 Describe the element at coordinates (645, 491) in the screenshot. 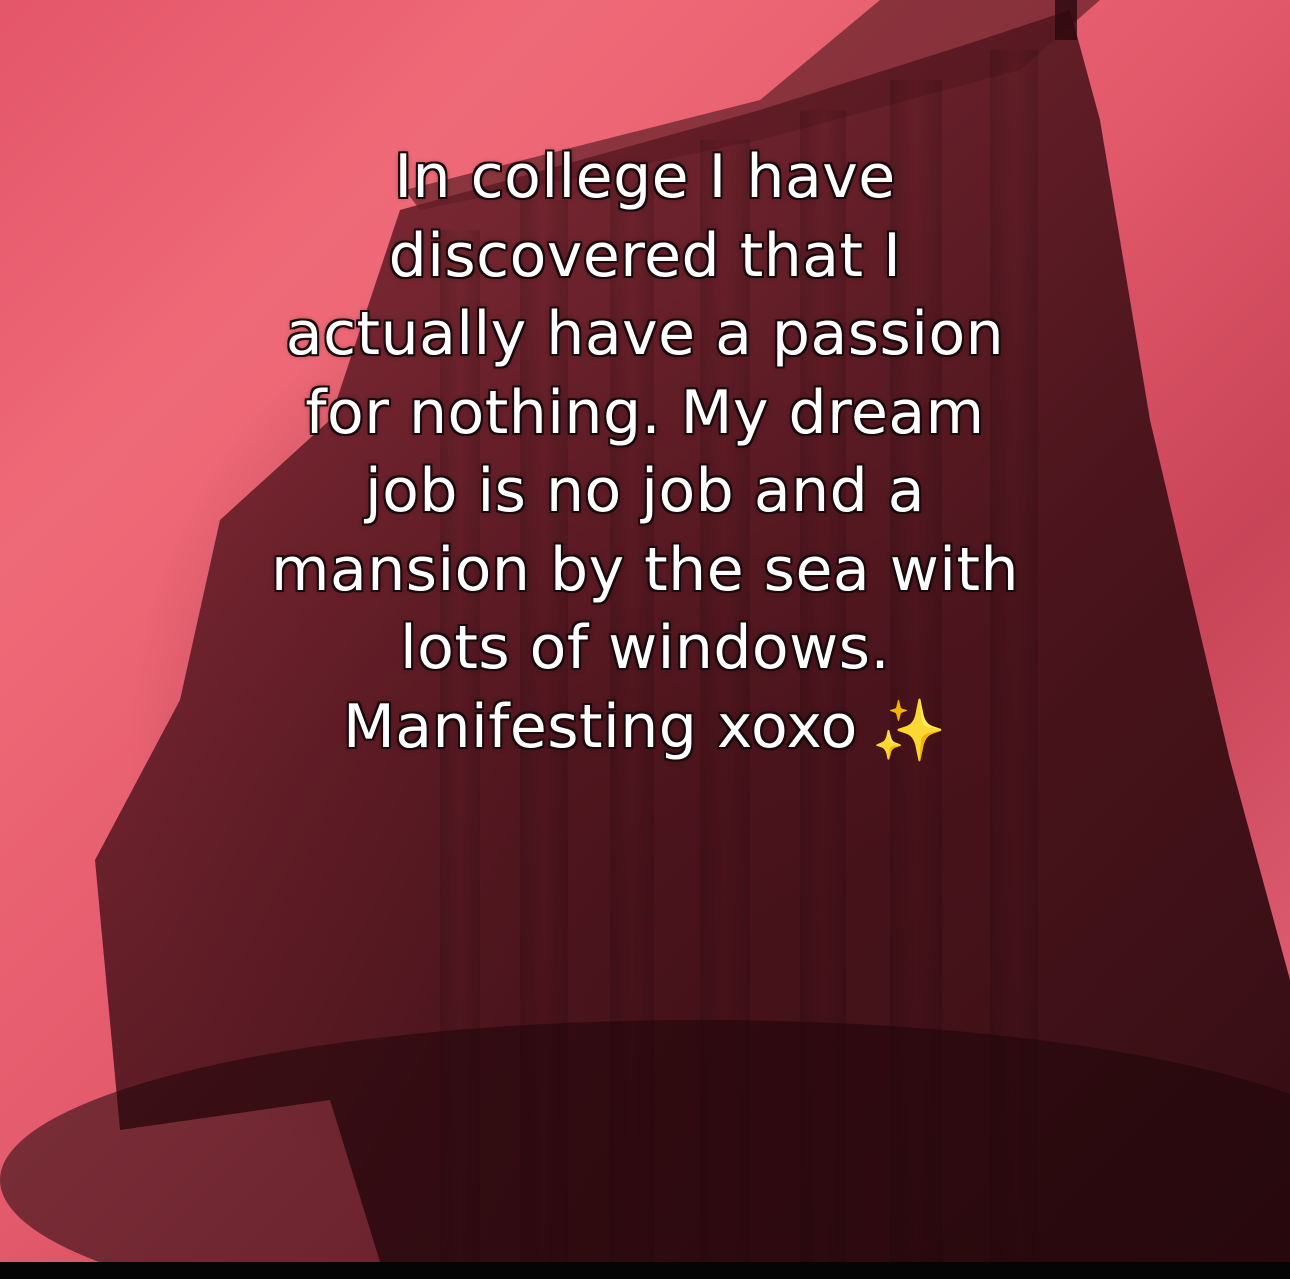

I see `caption-line-5: job is no job and a` at that location.